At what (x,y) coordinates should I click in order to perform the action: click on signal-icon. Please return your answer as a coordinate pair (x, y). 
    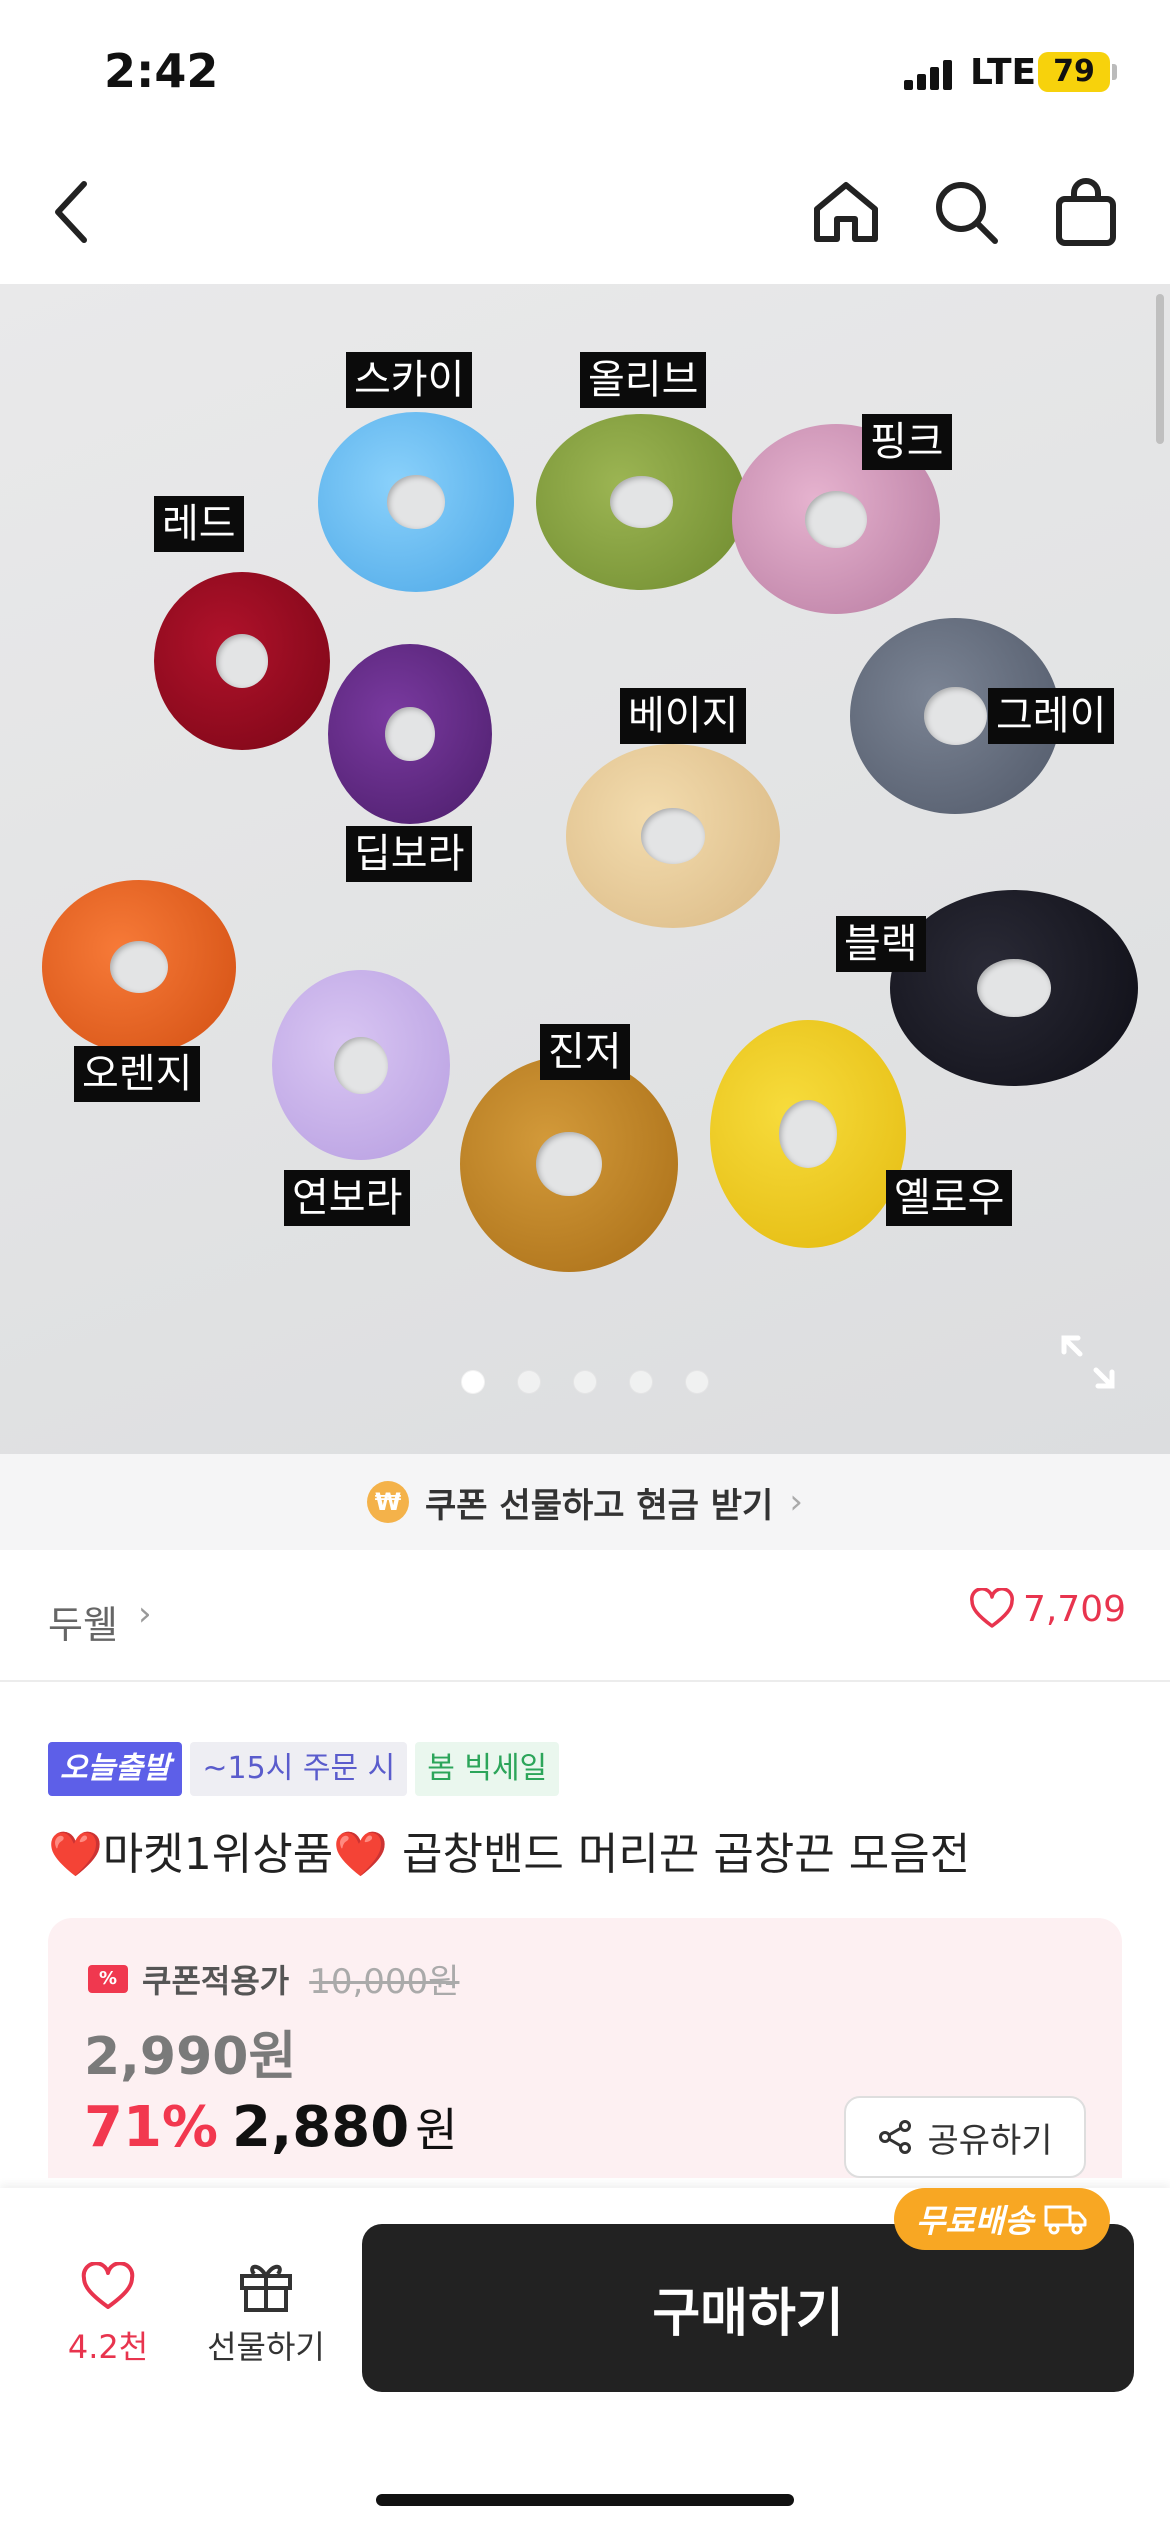
    Looking at the image, I should click on (929, 74).